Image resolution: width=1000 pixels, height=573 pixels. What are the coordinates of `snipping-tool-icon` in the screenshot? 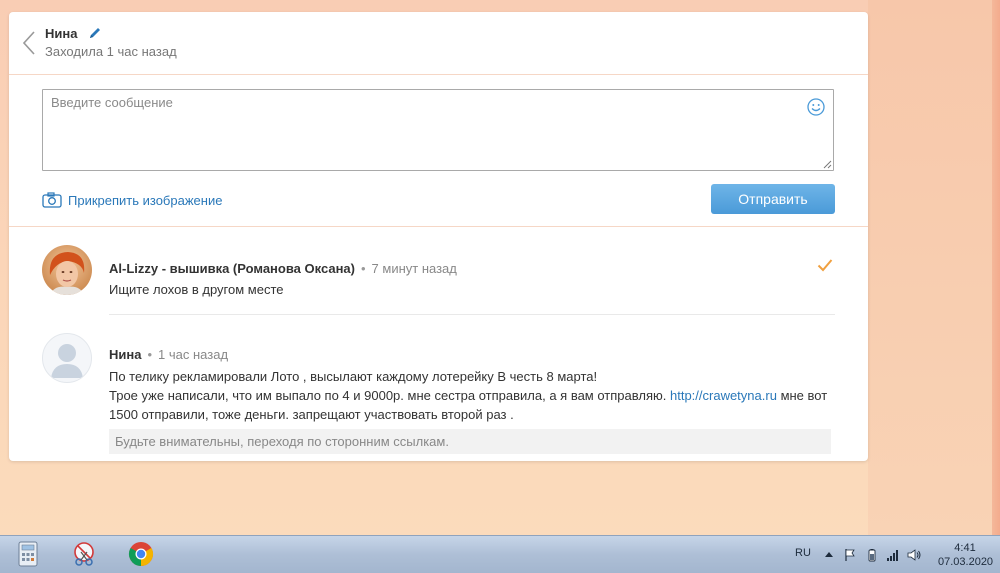 It's located at (84, 554).